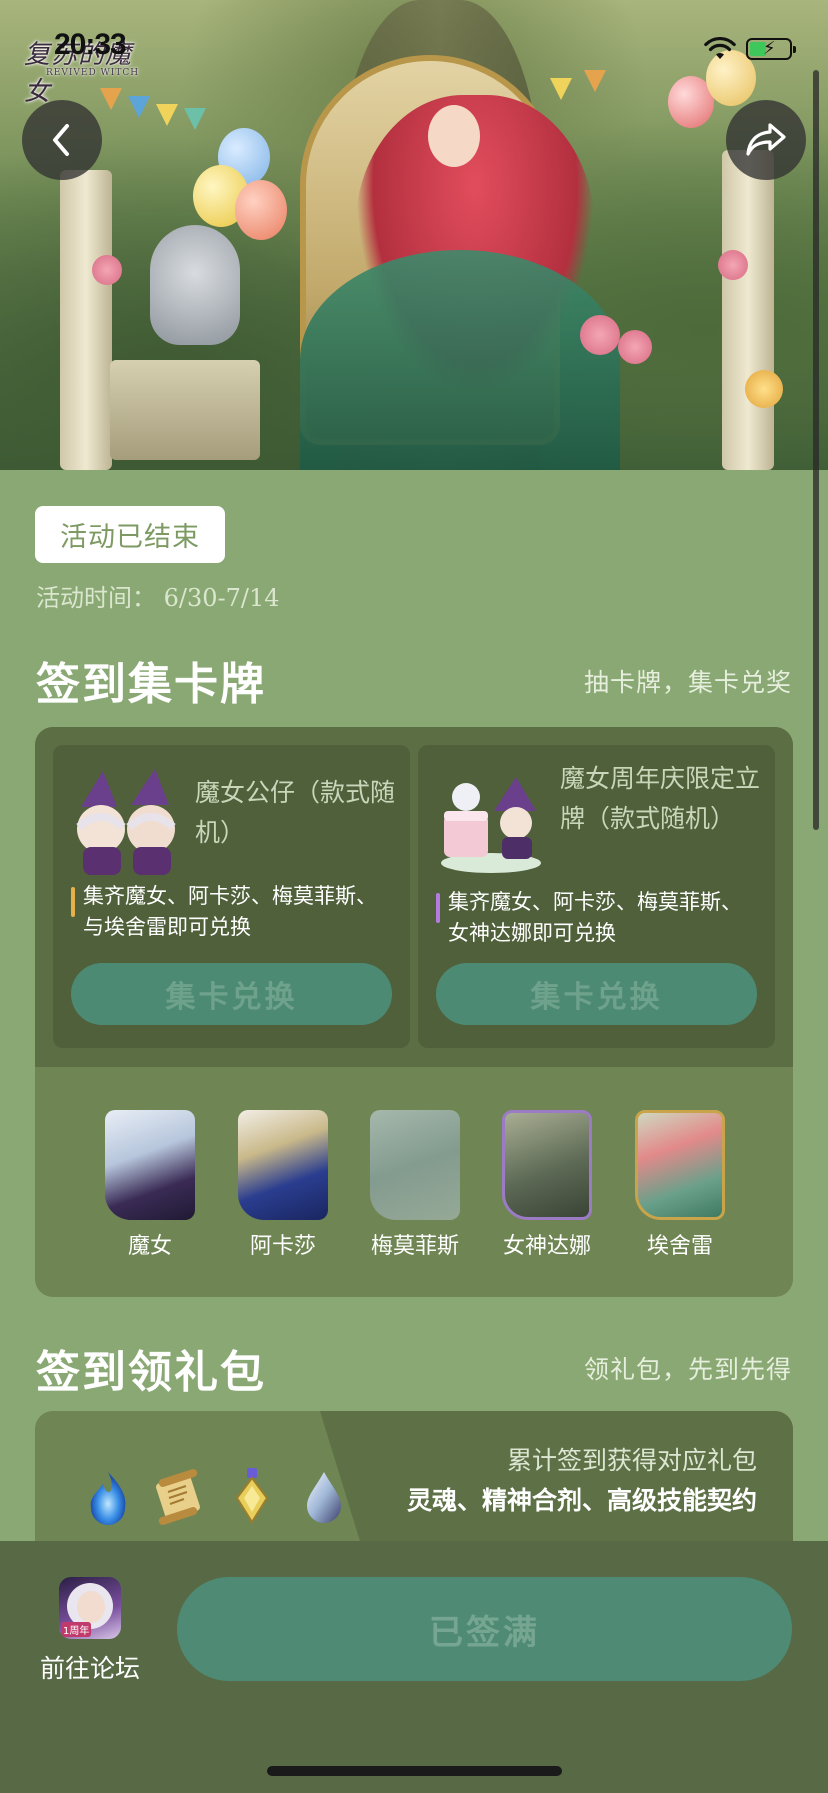 This screenshot has height=1793, width=828. I want to click on character-name: 阿卡莎, so click(282, 1246).